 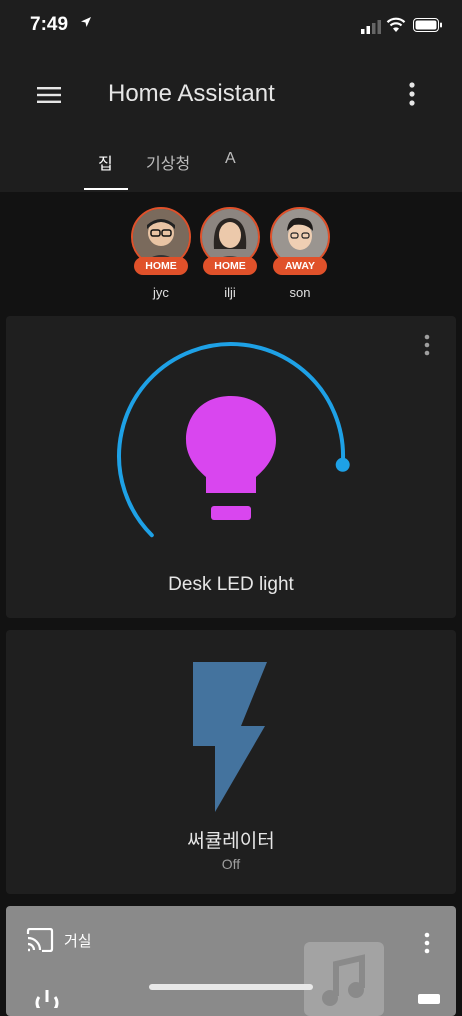 What do you see at coordinates (231, 841) in the screenshot?
I see `switch-name: 써큘레이터` at bounding box center [231, 841].